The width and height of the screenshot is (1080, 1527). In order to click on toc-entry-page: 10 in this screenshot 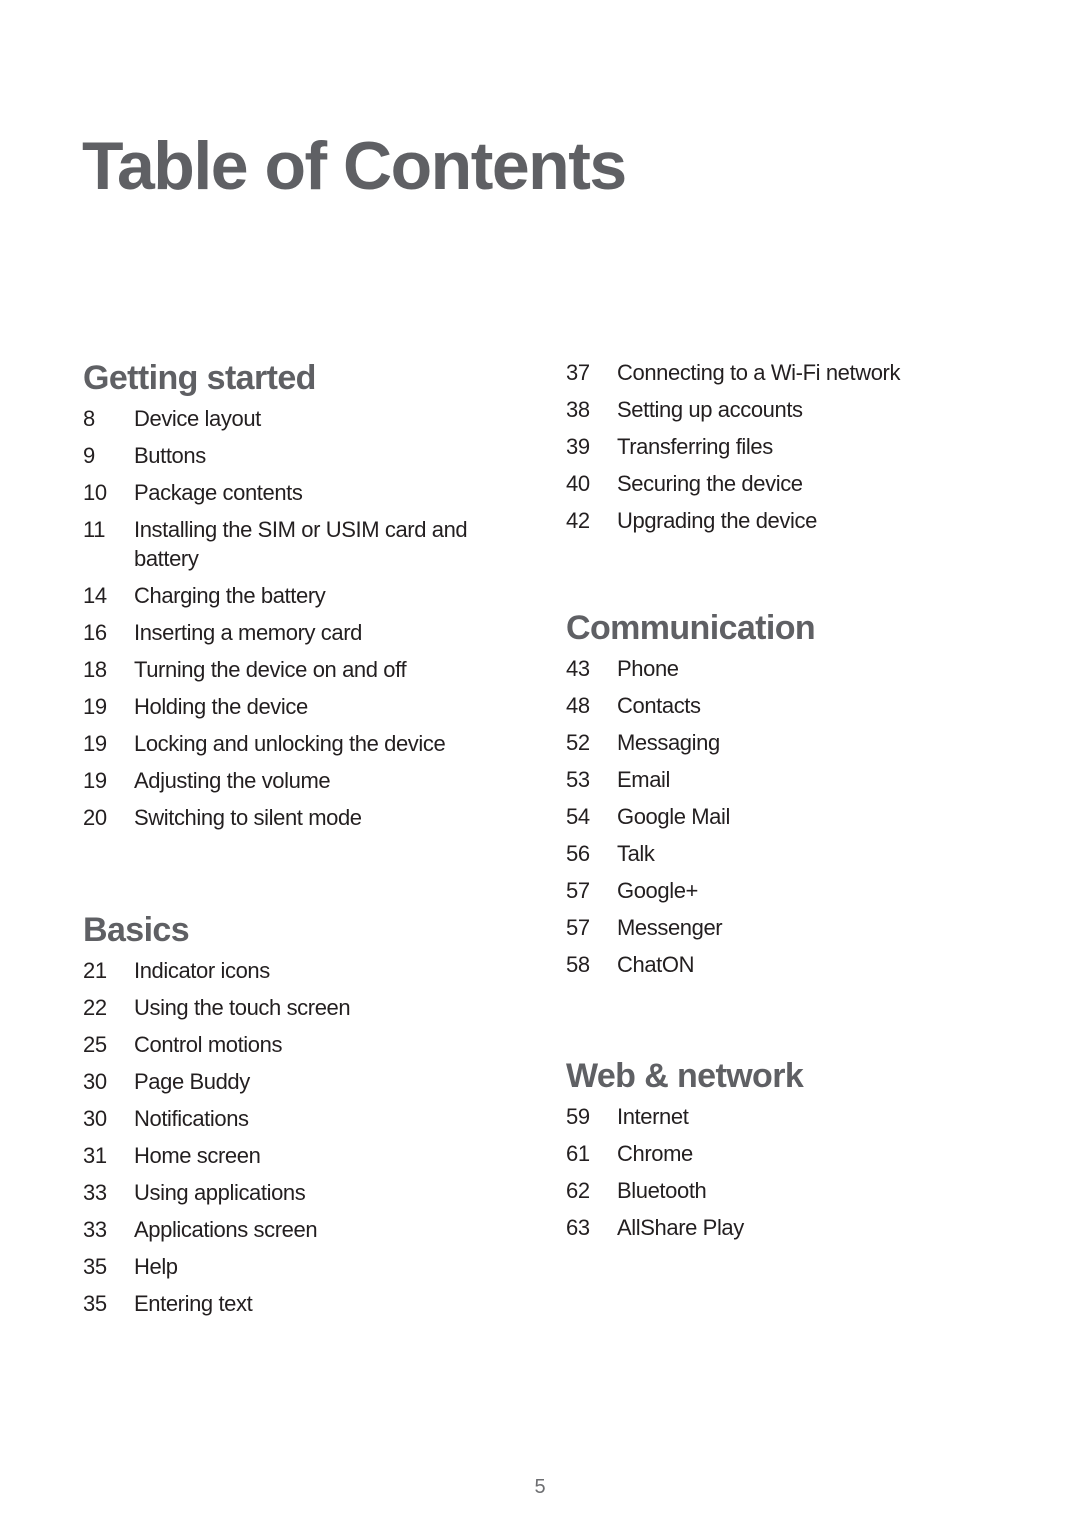, I will do `click(95, 492)`.